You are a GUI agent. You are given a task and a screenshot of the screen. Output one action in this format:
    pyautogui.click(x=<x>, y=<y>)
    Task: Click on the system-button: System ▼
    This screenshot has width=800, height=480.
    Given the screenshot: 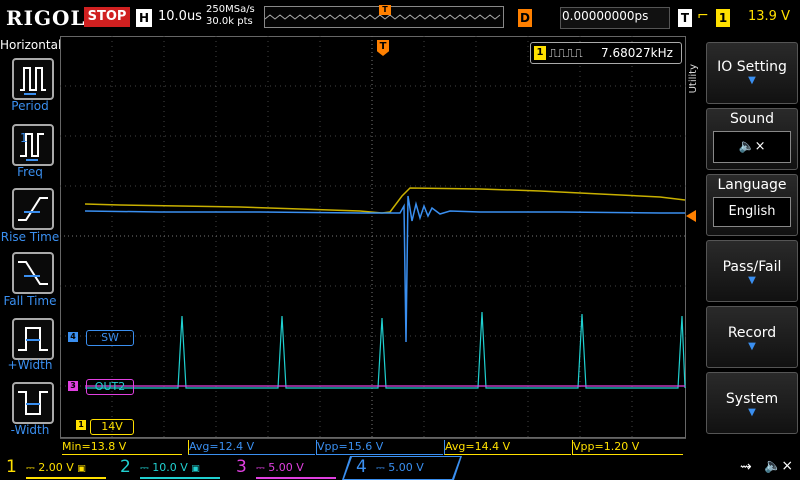 What is the action you would take?
    pyautogui.click(x=752, y=403)
    